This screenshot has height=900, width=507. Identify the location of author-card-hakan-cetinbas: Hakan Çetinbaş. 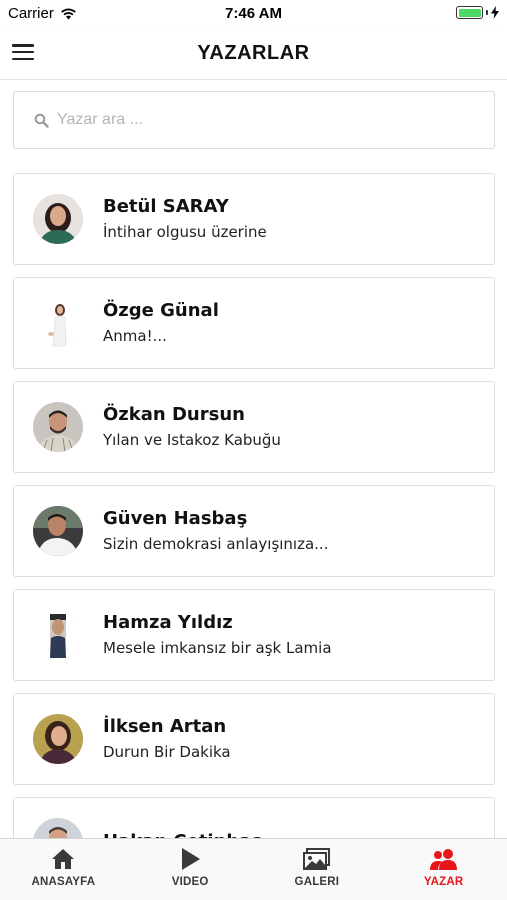
(254, 817).